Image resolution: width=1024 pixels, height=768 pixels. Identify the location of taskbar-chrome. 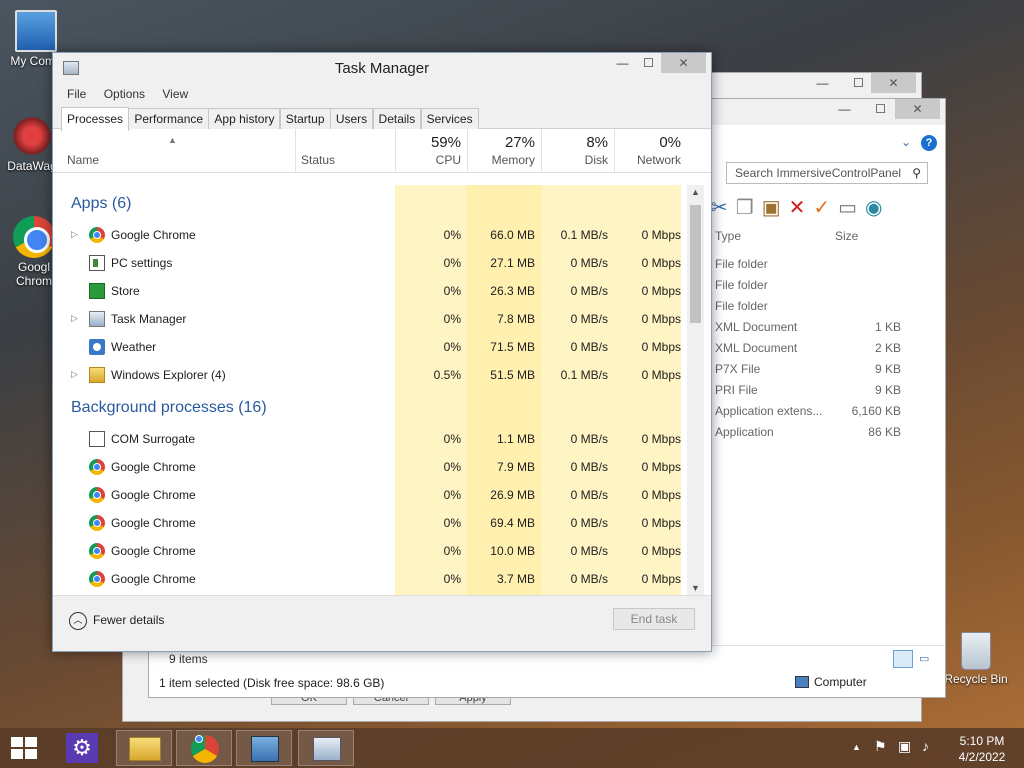
(204, 748).